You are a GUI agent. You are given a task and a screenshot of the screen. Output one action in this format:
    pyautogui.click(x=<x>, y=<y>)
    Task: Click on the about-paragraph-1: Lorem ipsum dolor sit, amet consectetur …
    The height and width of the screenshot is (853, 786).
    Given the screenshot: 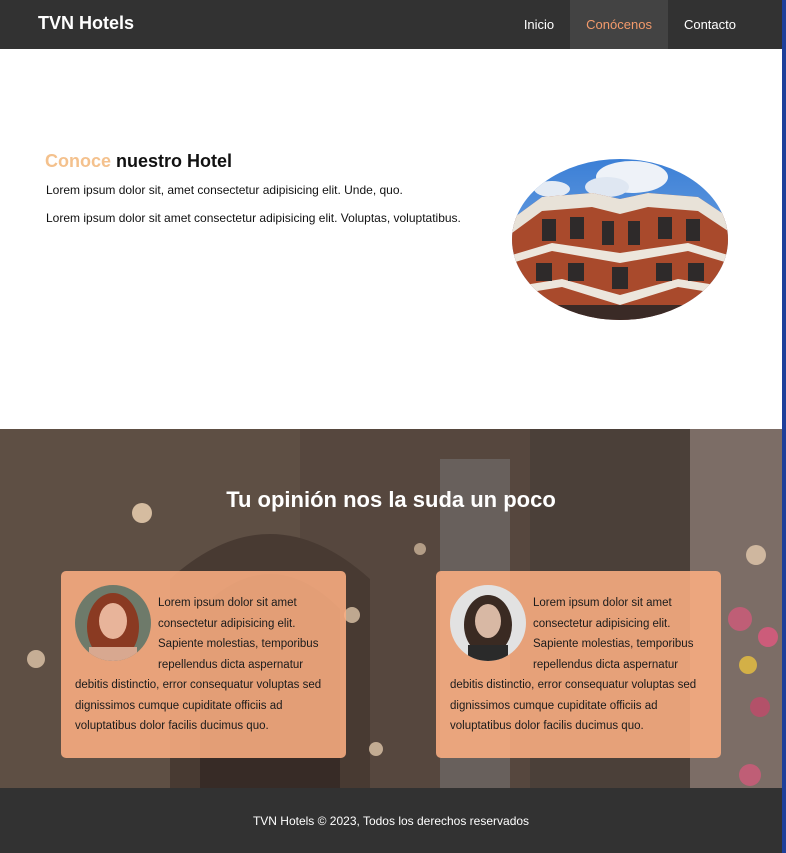 What is the action you would take?
    pyautogui.click(x=224, y=190)
    